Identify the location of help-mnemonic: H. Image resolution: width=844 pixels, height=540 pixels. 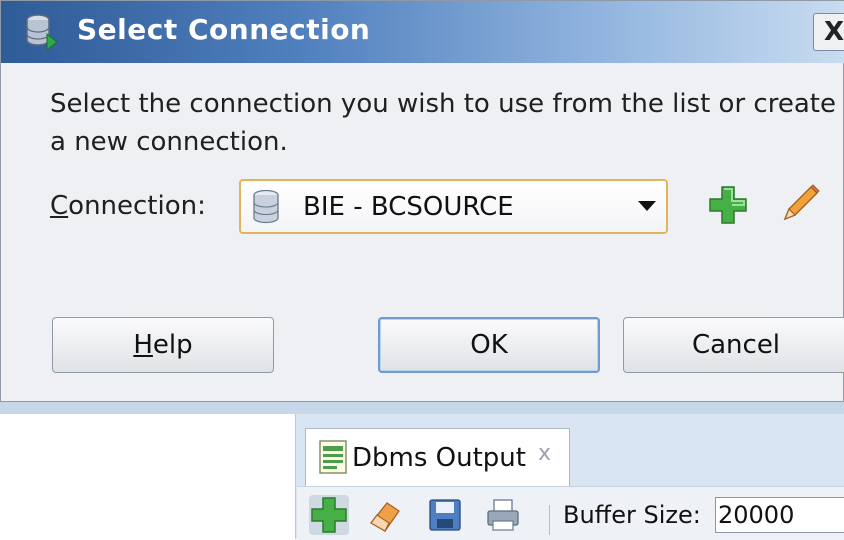
(143, 345).